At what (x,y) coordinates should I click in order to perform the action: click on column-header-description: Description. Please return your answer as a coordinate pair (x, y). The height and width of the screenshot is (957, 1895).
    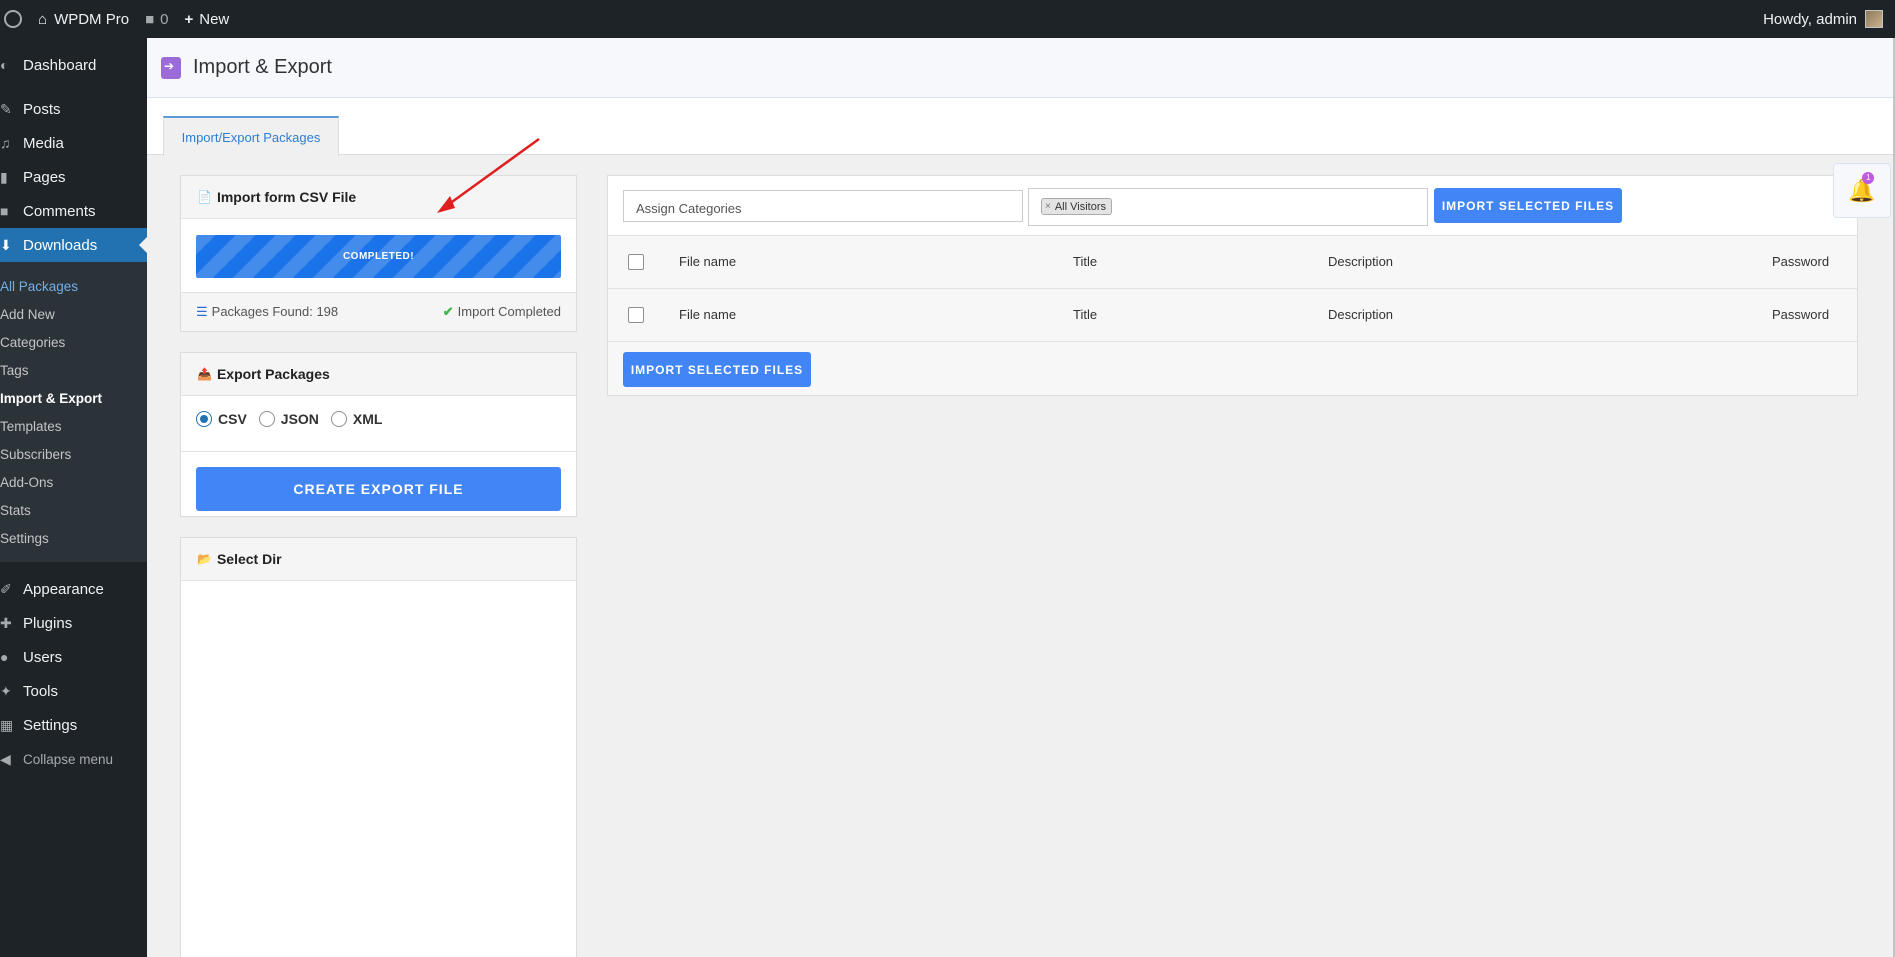
    Looking at the image, I should click on (1361, 261).